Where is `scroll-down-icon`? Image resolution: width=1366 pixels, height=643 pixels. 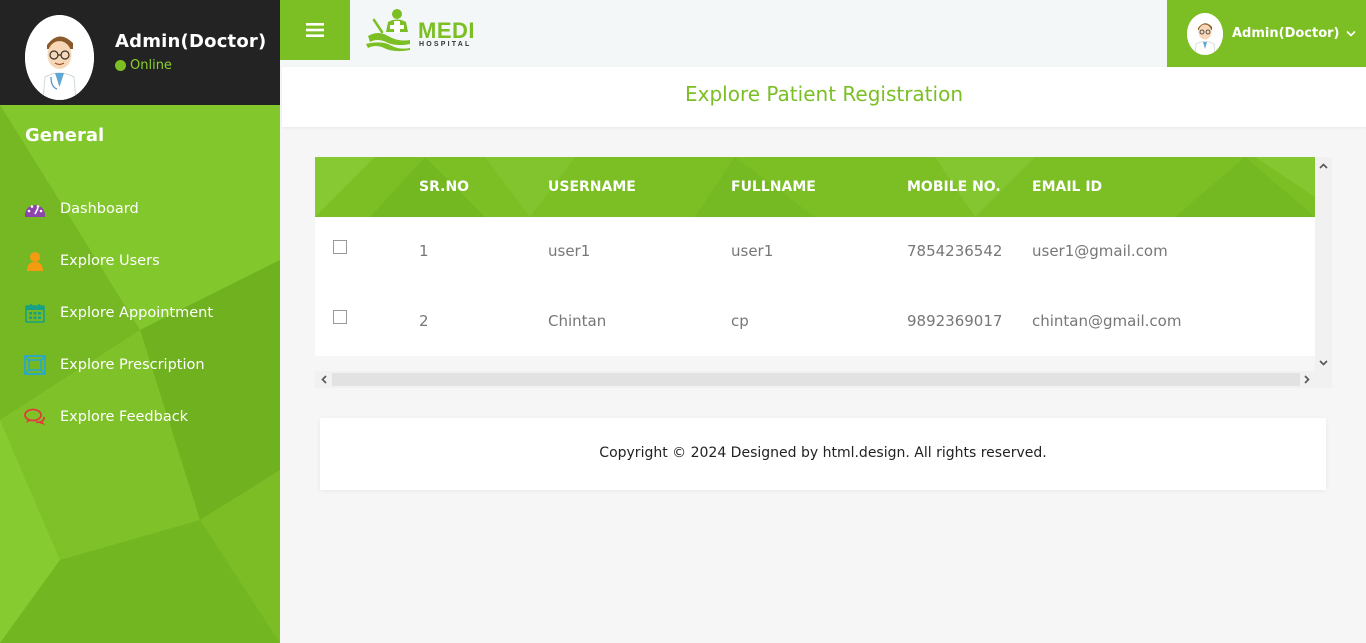 scroll-down-icon is located at coordinates (1323, 362).